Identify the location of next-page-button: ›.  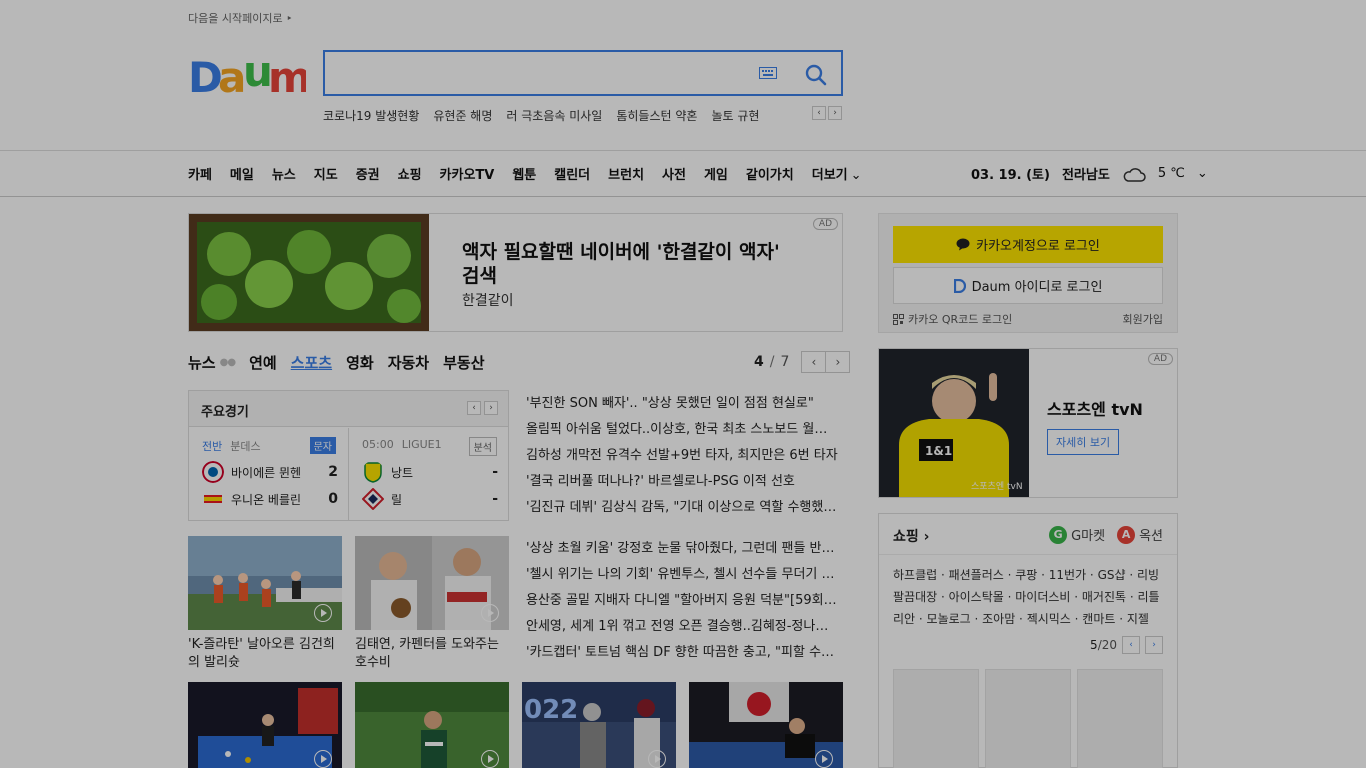
(838, 362).